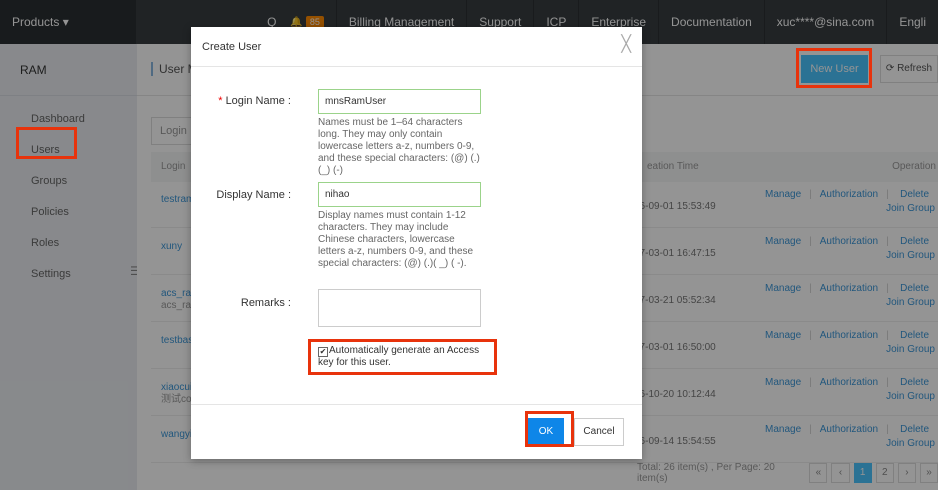  What do you see at coordinates (626, 45) in the screenshot?
I see `close-icon: ╳` at bounding box center [626, 45].